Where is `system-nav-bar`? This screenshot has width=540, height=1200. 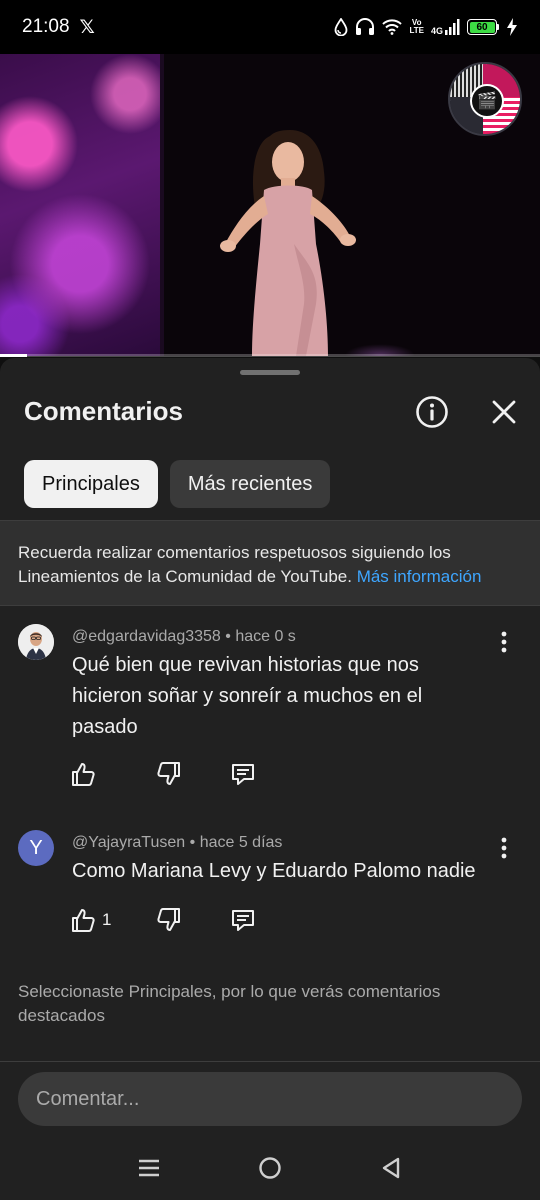
system-nav-bar is located at coordinates (270, 1168).